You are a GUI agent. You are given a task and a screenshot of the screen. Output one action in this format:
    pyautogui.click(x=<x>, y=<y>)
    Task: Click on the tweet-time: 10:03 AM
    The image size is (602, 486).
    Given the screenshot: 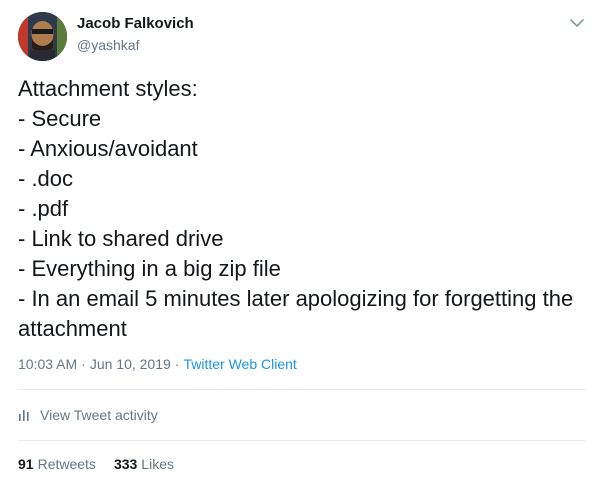 What is the action you would take?
    pyautogui.click(x=47, y=364)
    